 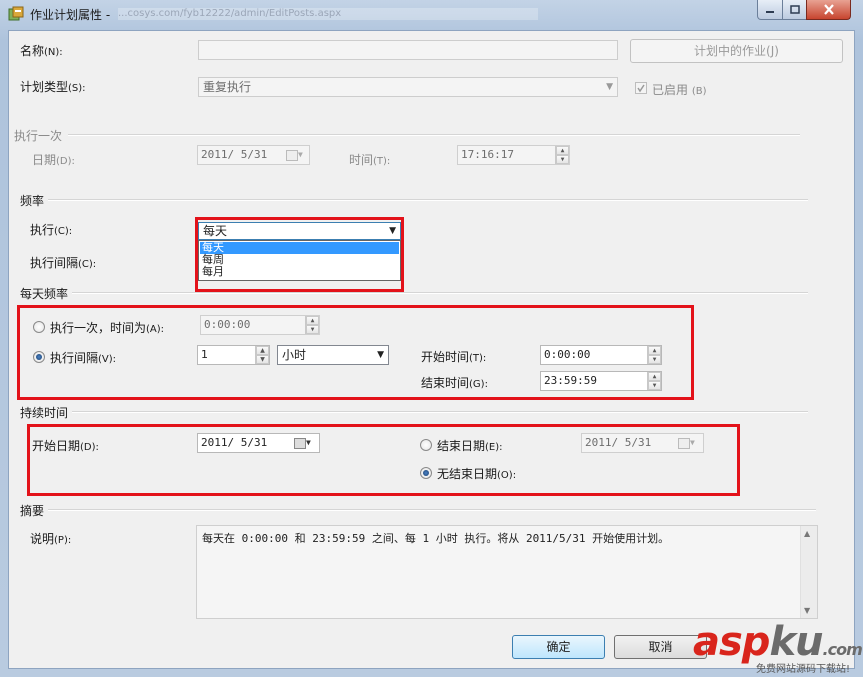 What do you see at coordinates (558, 647) in the screenshot?
I see `ok-button: 确定` at bounding box center [558, 647].